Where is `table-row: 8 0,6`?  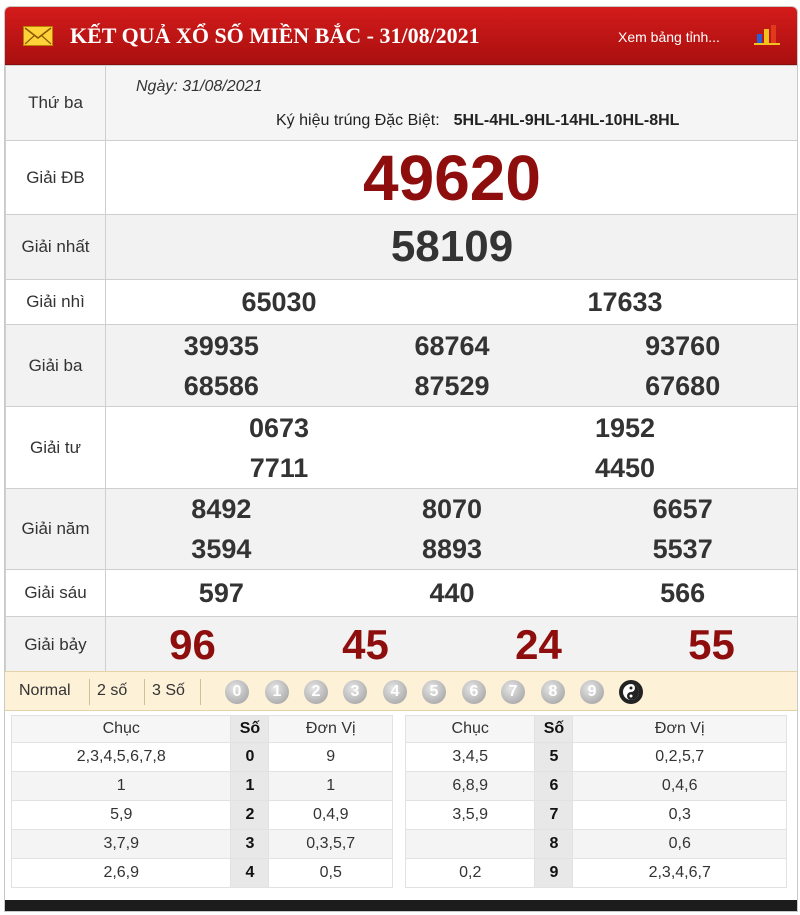
table-row: 8 0,6 is located at coordinates (595, 844).